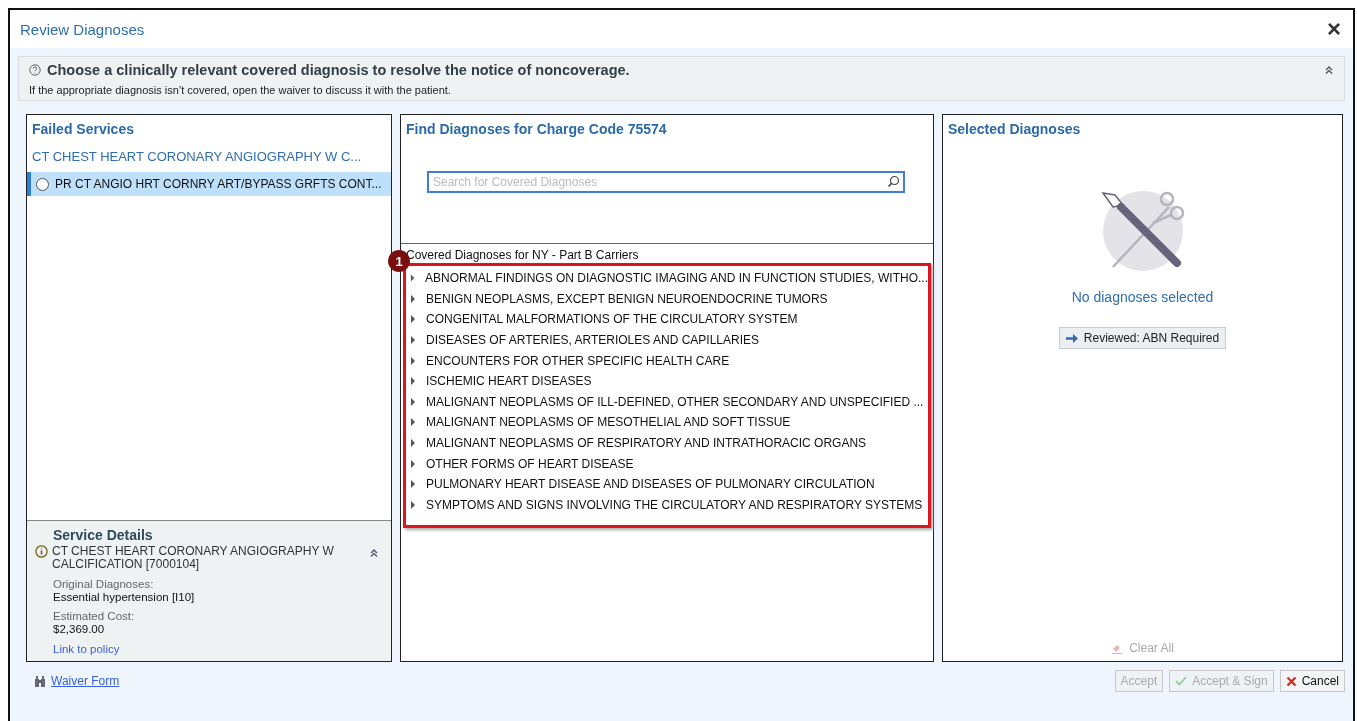  I want to click on tree-item: DISEASES OF ARTERIES, ARTERIOLES AND CAPILLARIES, so click(667, 340).